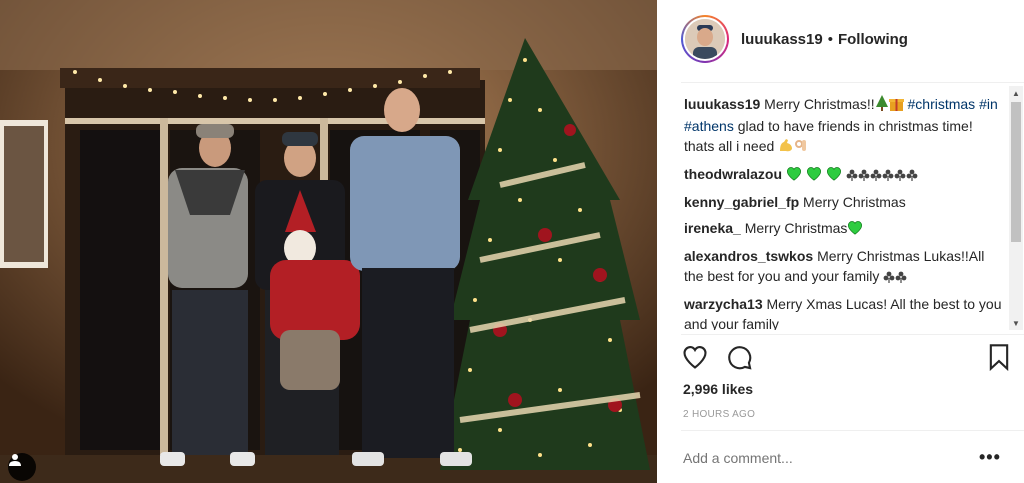 Image resolution: width=1024 pixels, height=483 pixels. I want to click on hashtag-link: #in, so click(988, 104).